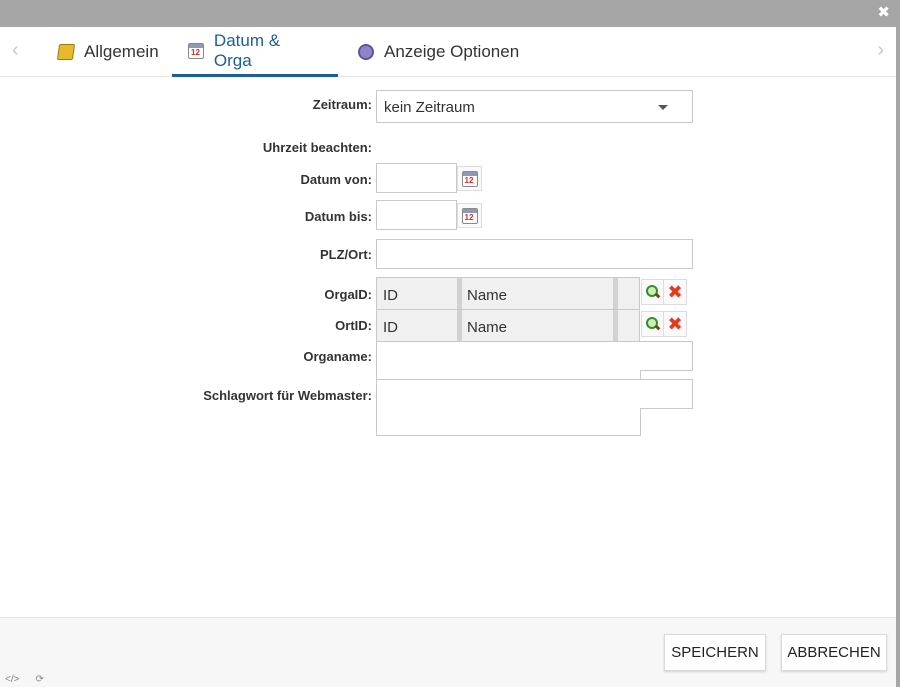  Describe the element at coordinates (534, 394) in the screenshot. I see `schlagwort-input` at that location.